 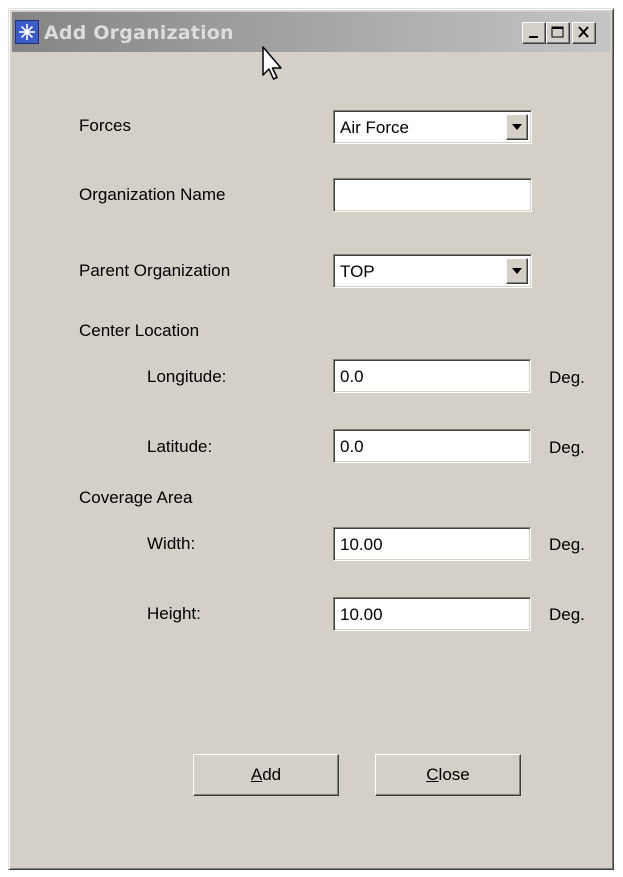 I want to click on height-value: 10.00, so click(x=361, y=614).